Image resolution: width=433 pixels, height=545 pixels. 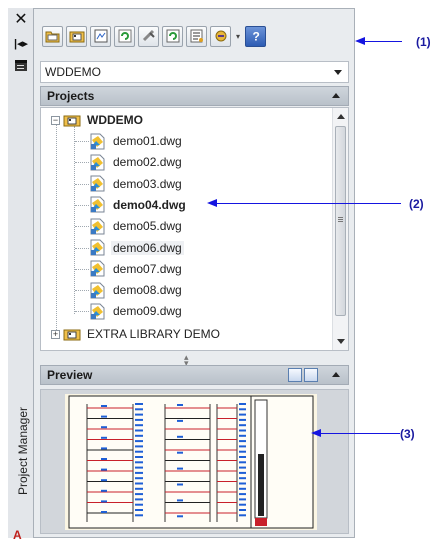 I want to click on tree-drawing-item: demo02.dwg, so click(x=126, y=162).